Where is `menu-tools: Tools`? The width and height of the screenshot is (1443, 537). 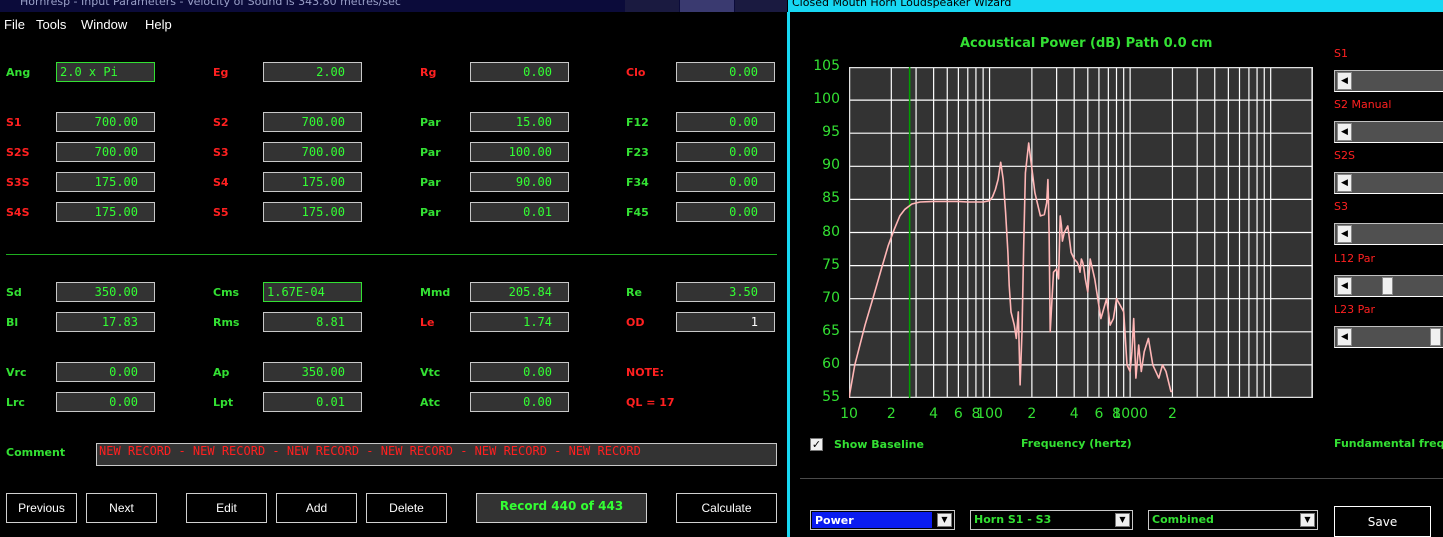 menu-tools: Tools is located at coordinates (51, 24).